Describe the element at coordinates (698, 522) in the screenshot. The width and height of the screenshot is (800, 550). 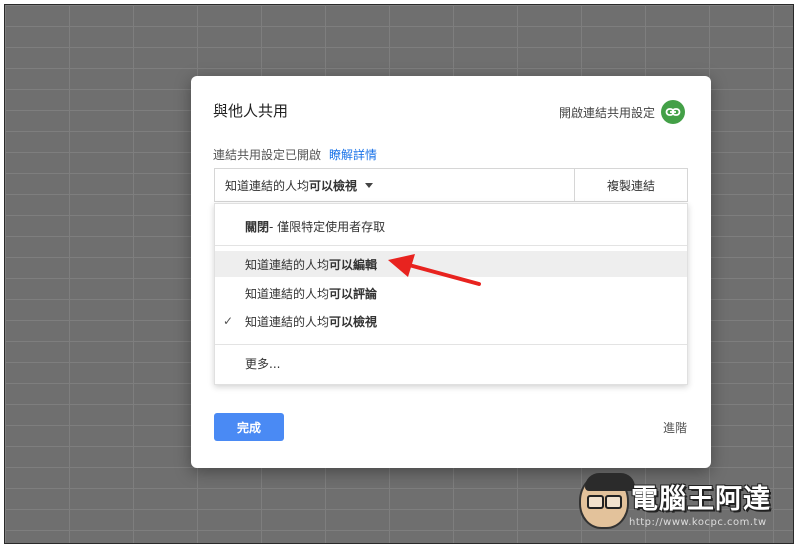
I see `watermark-url: http://www.kocpc.com.tw` at that location.